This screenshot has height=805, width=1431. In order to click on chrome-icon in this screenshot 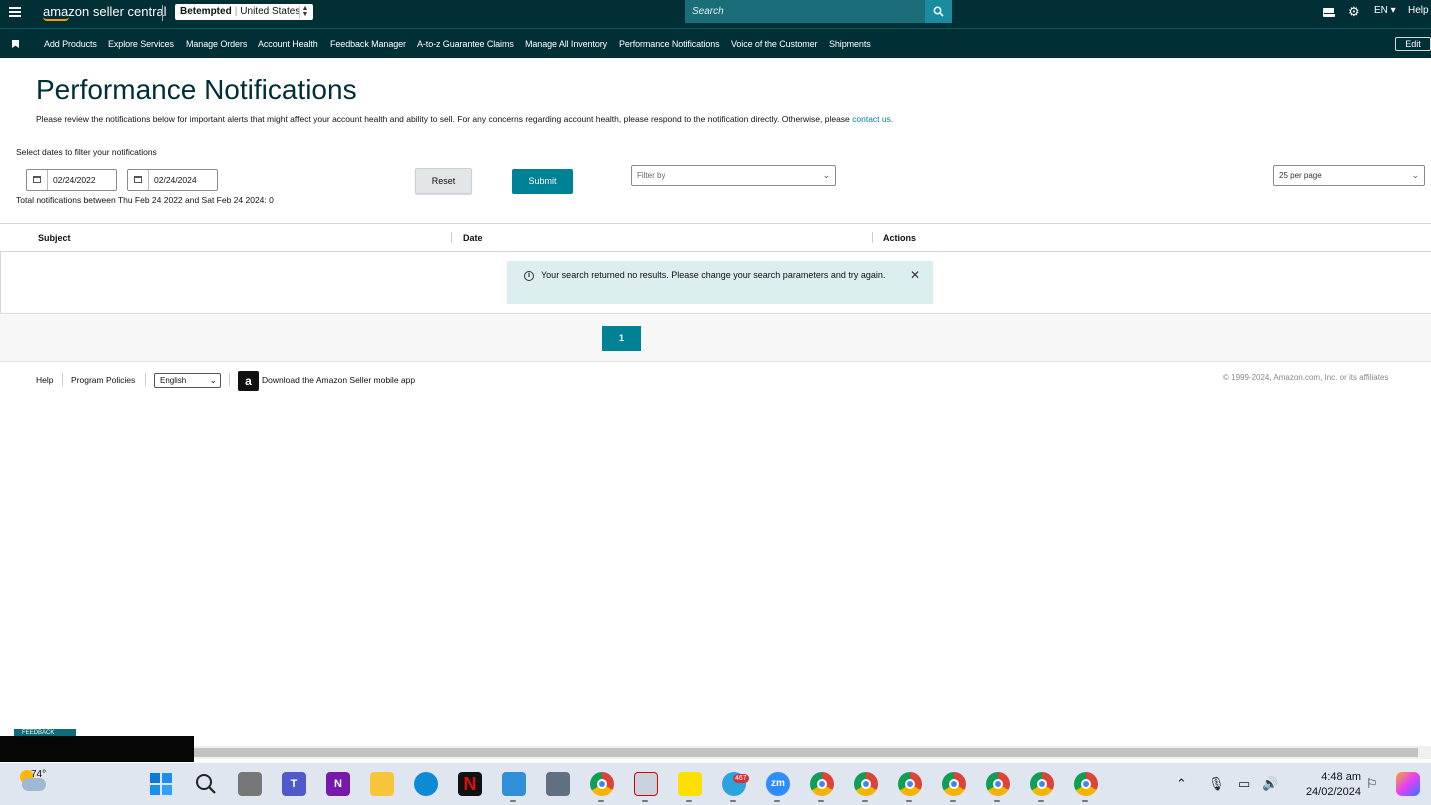, I will do `click(602, 784)`.